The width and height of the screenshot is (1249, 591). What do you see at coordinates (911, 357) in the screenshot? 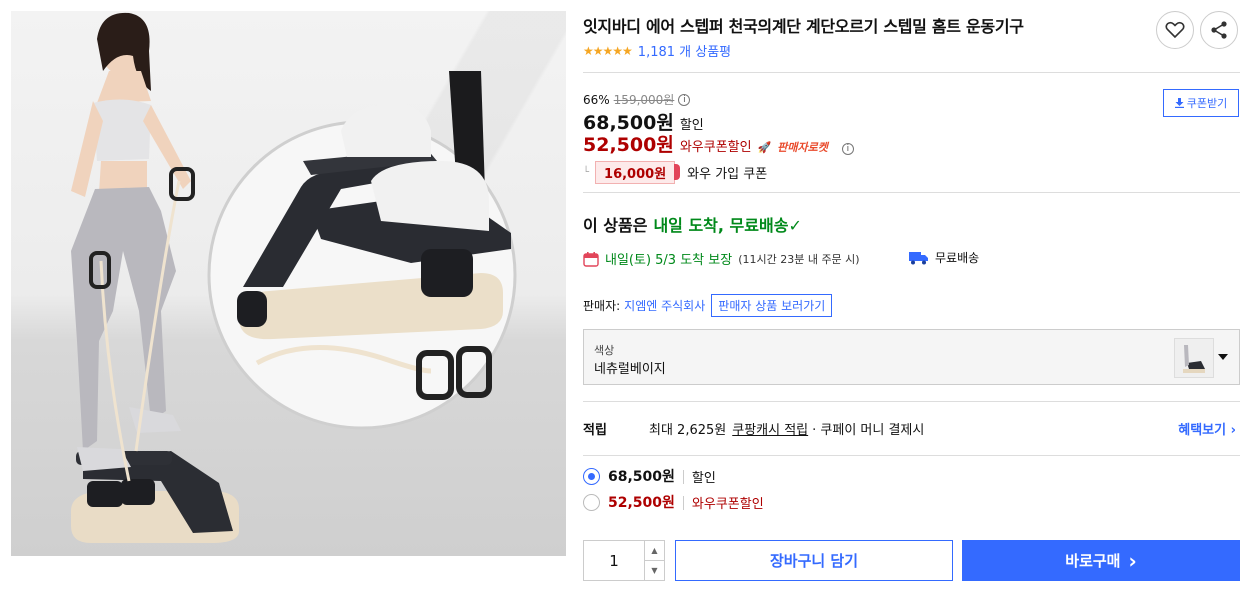
I see `color-option-select: 색상 네츄럴베이지` at bounding box center [911, 357].